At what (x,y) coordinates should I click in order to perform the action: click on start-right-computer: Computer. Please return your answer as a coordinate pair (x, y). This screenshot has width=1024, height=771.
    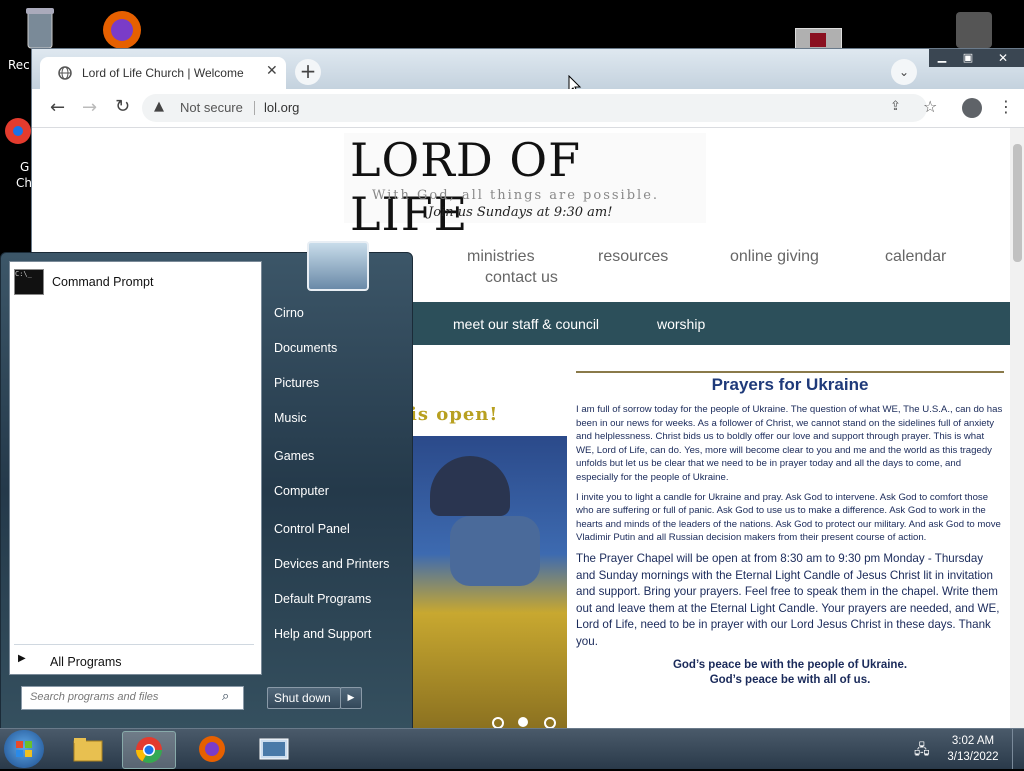
    Looking at the image, I should click on (301, 491).